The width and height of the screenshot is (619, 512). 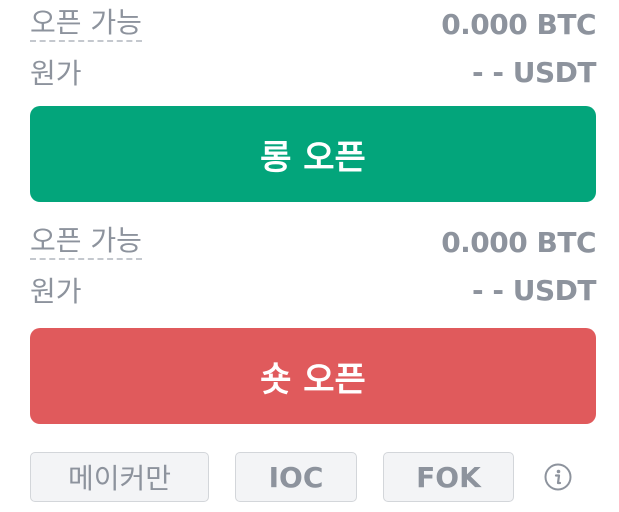 I want to click on fok-toggle: FOK, so click(x=448, y=477).